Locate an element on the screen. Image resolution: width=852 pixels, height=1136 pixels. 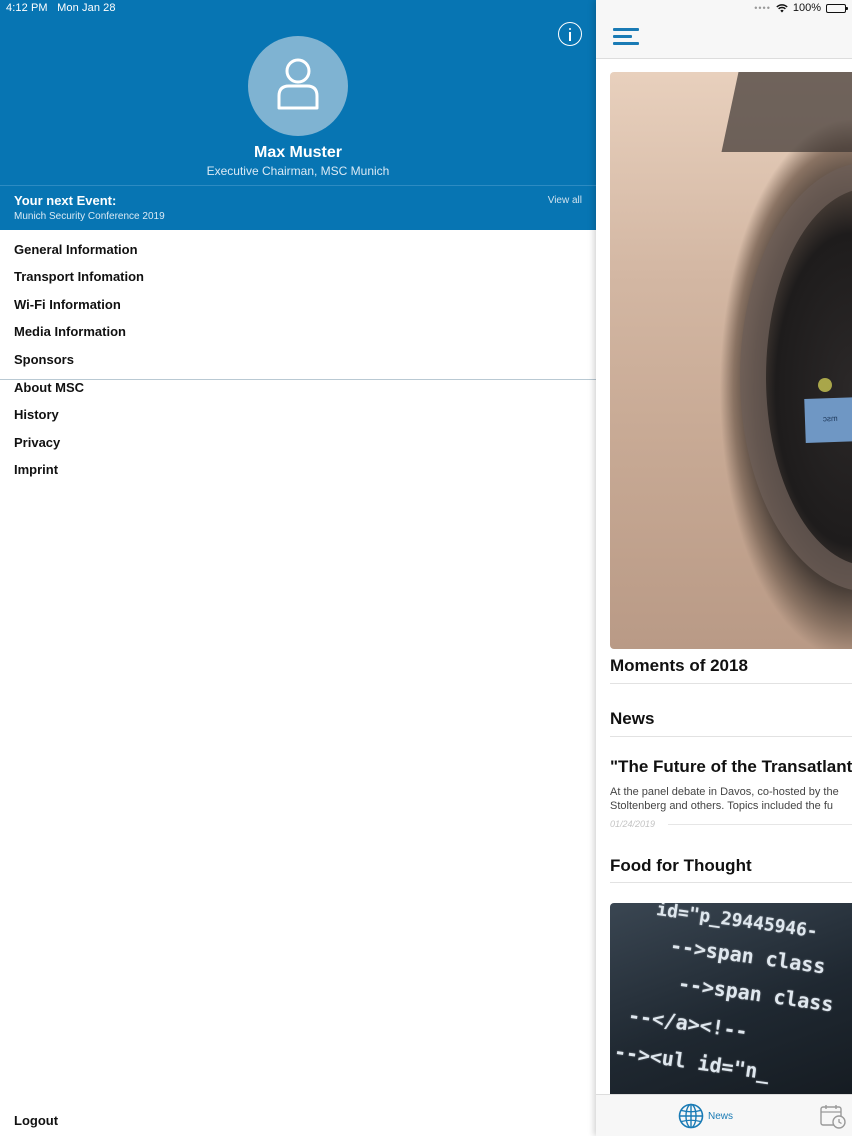
menu-section-about: About MSC History Privacy Imprint is located at coordinates (298, 429).